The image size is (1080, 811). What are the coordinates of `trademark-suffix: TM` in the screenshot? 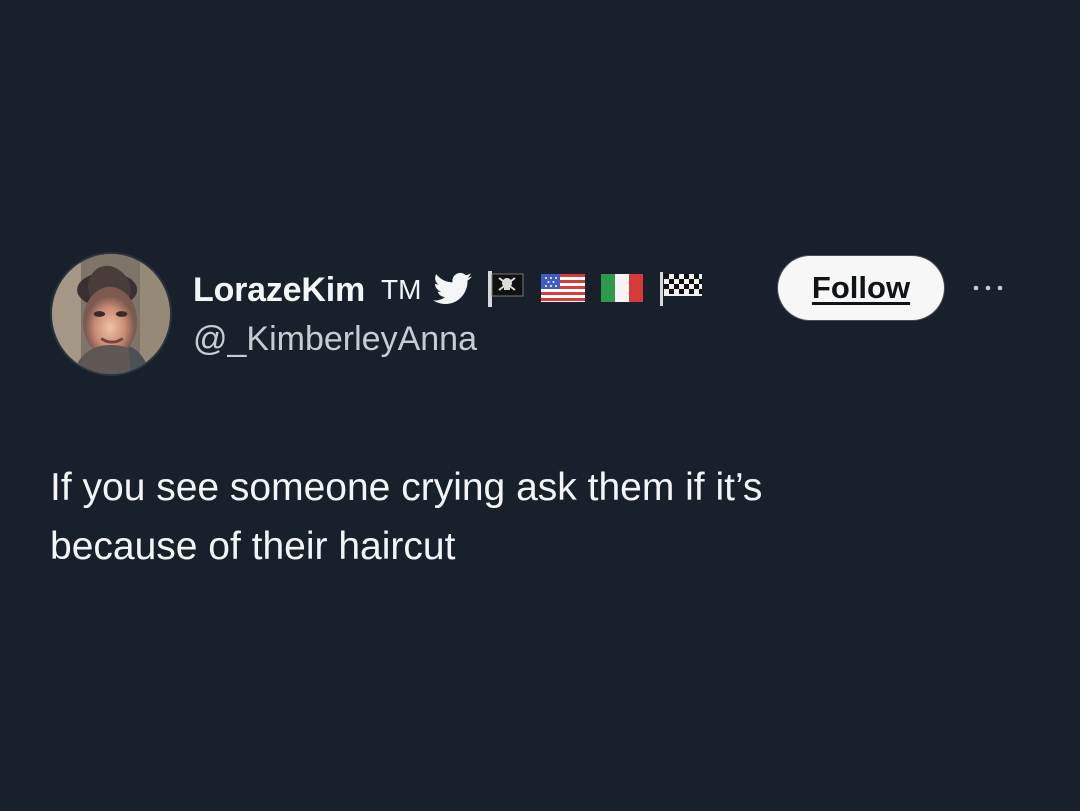 It's located at (401, 289).